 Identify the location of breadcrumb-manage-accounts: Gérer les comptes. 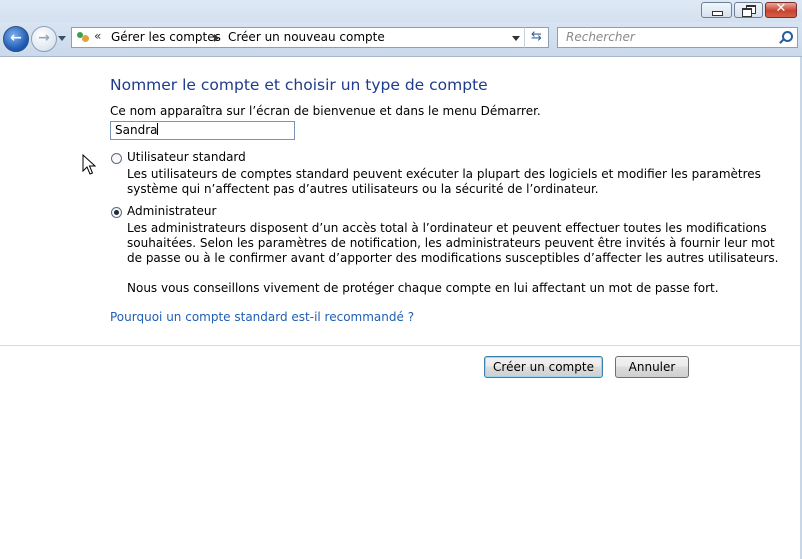
(166, 37).